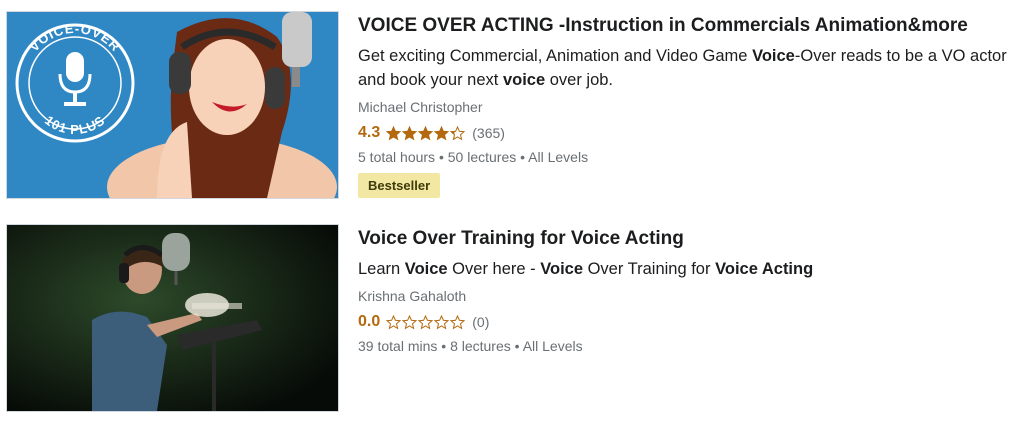  I want to click on rating-count: (365), so click(488, 133).